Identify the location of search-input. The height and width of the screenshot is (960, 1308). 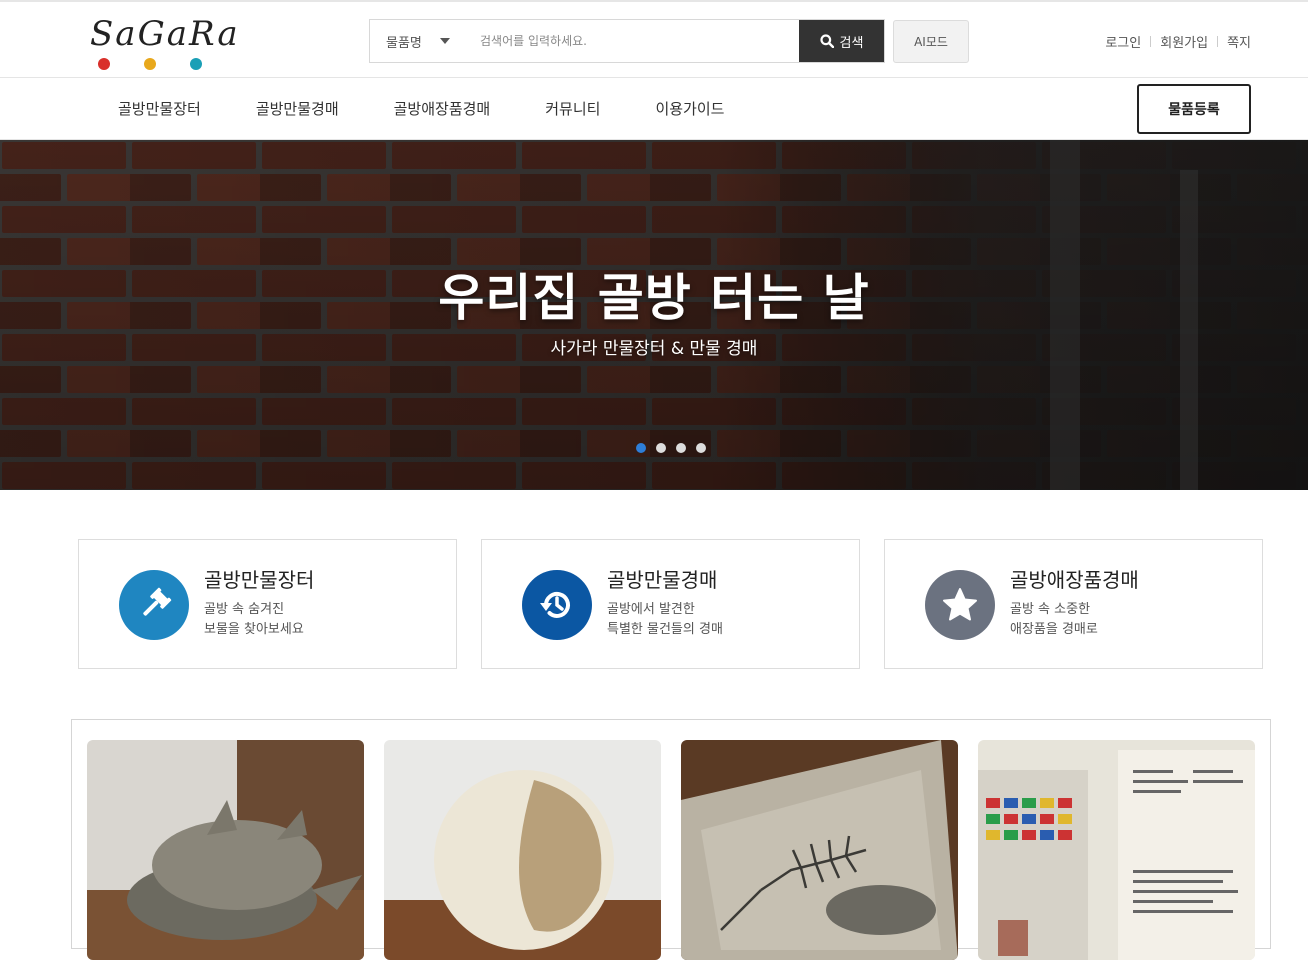
(630, 41).